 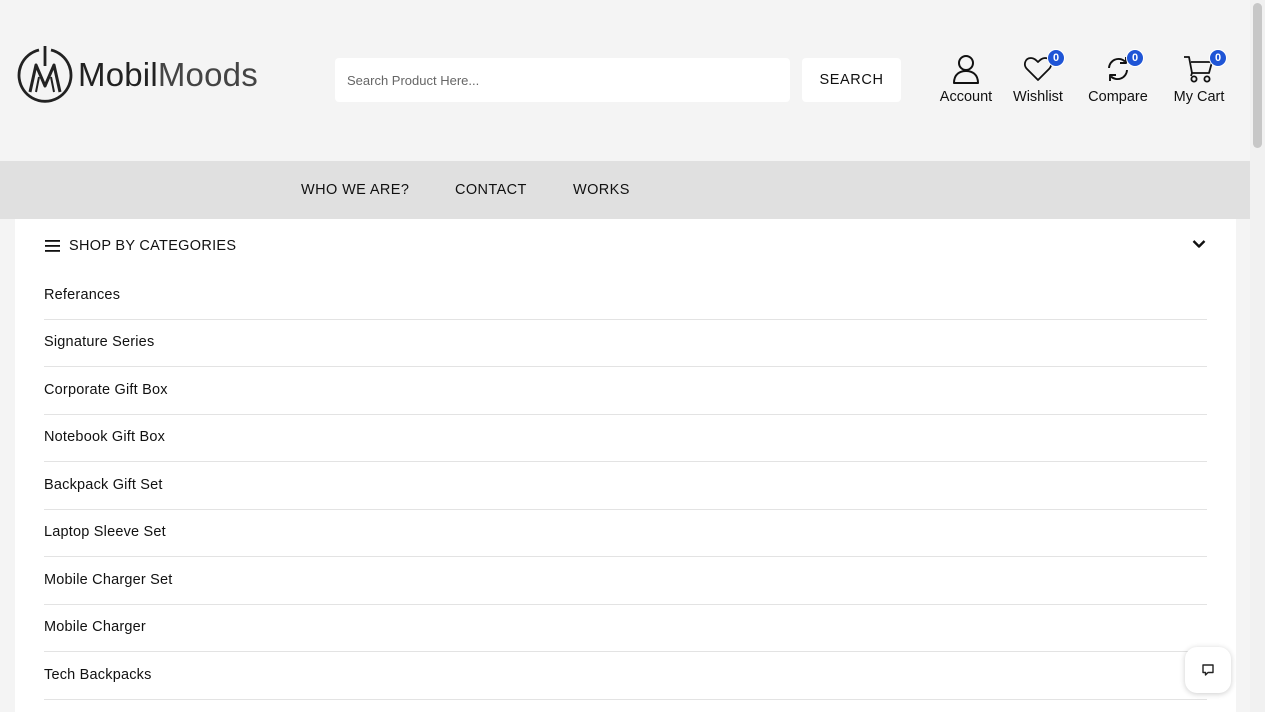 What do you see at coordinates (851, 80) in the screenshot?
I see `search-button: SEARCH` at bounding box center [851, 80].